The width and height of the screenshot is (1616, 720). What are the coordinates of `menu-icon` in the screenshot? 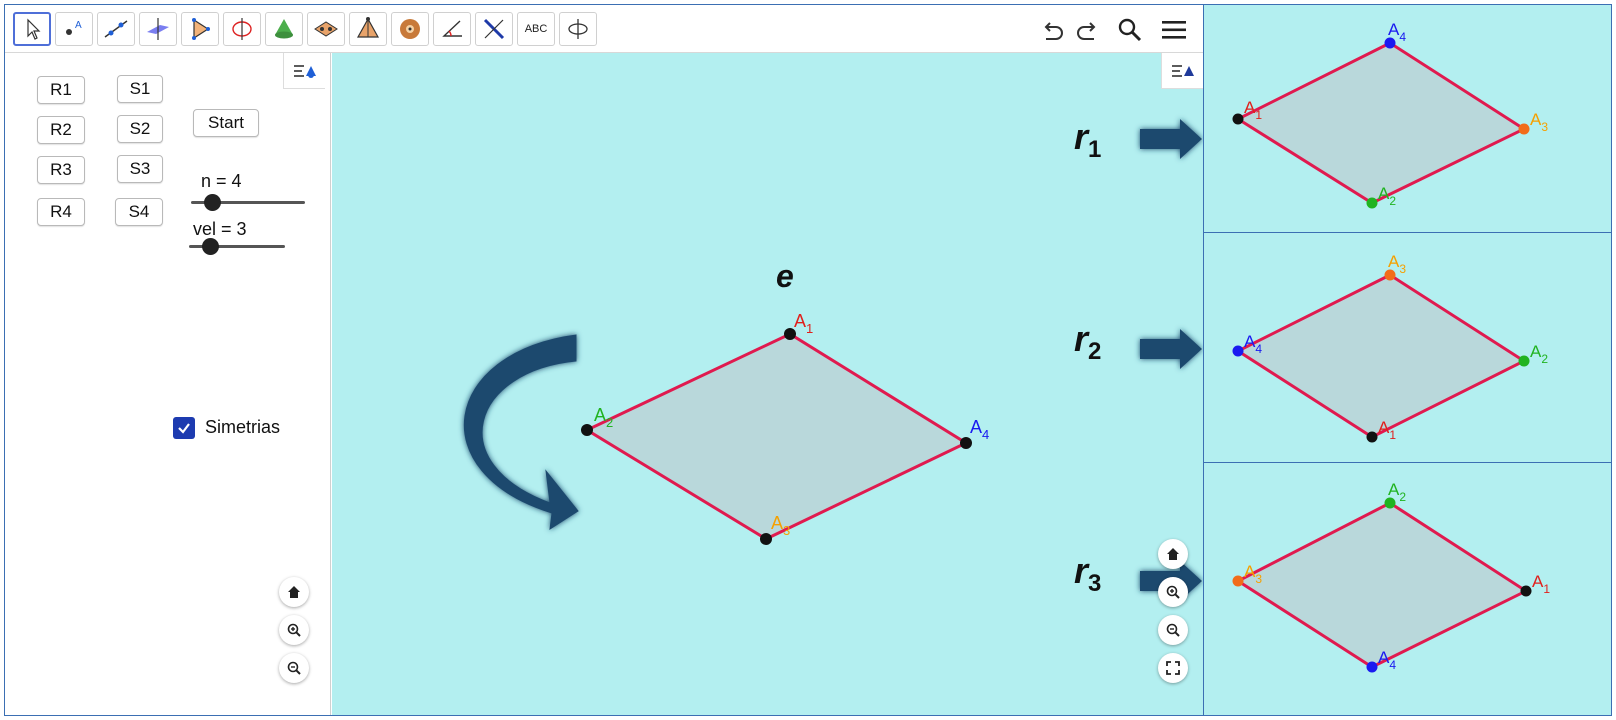 It's located at (1174, 30).